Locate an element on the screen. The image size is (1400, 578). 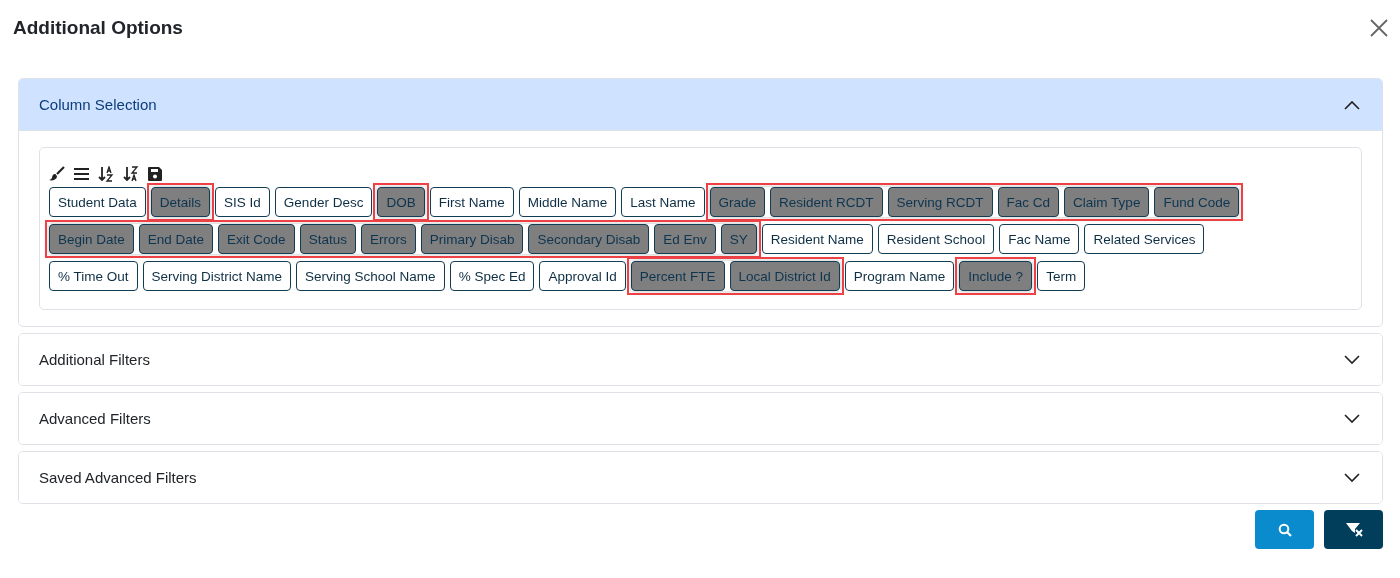
save-icon is located at coordinates (155, 174).